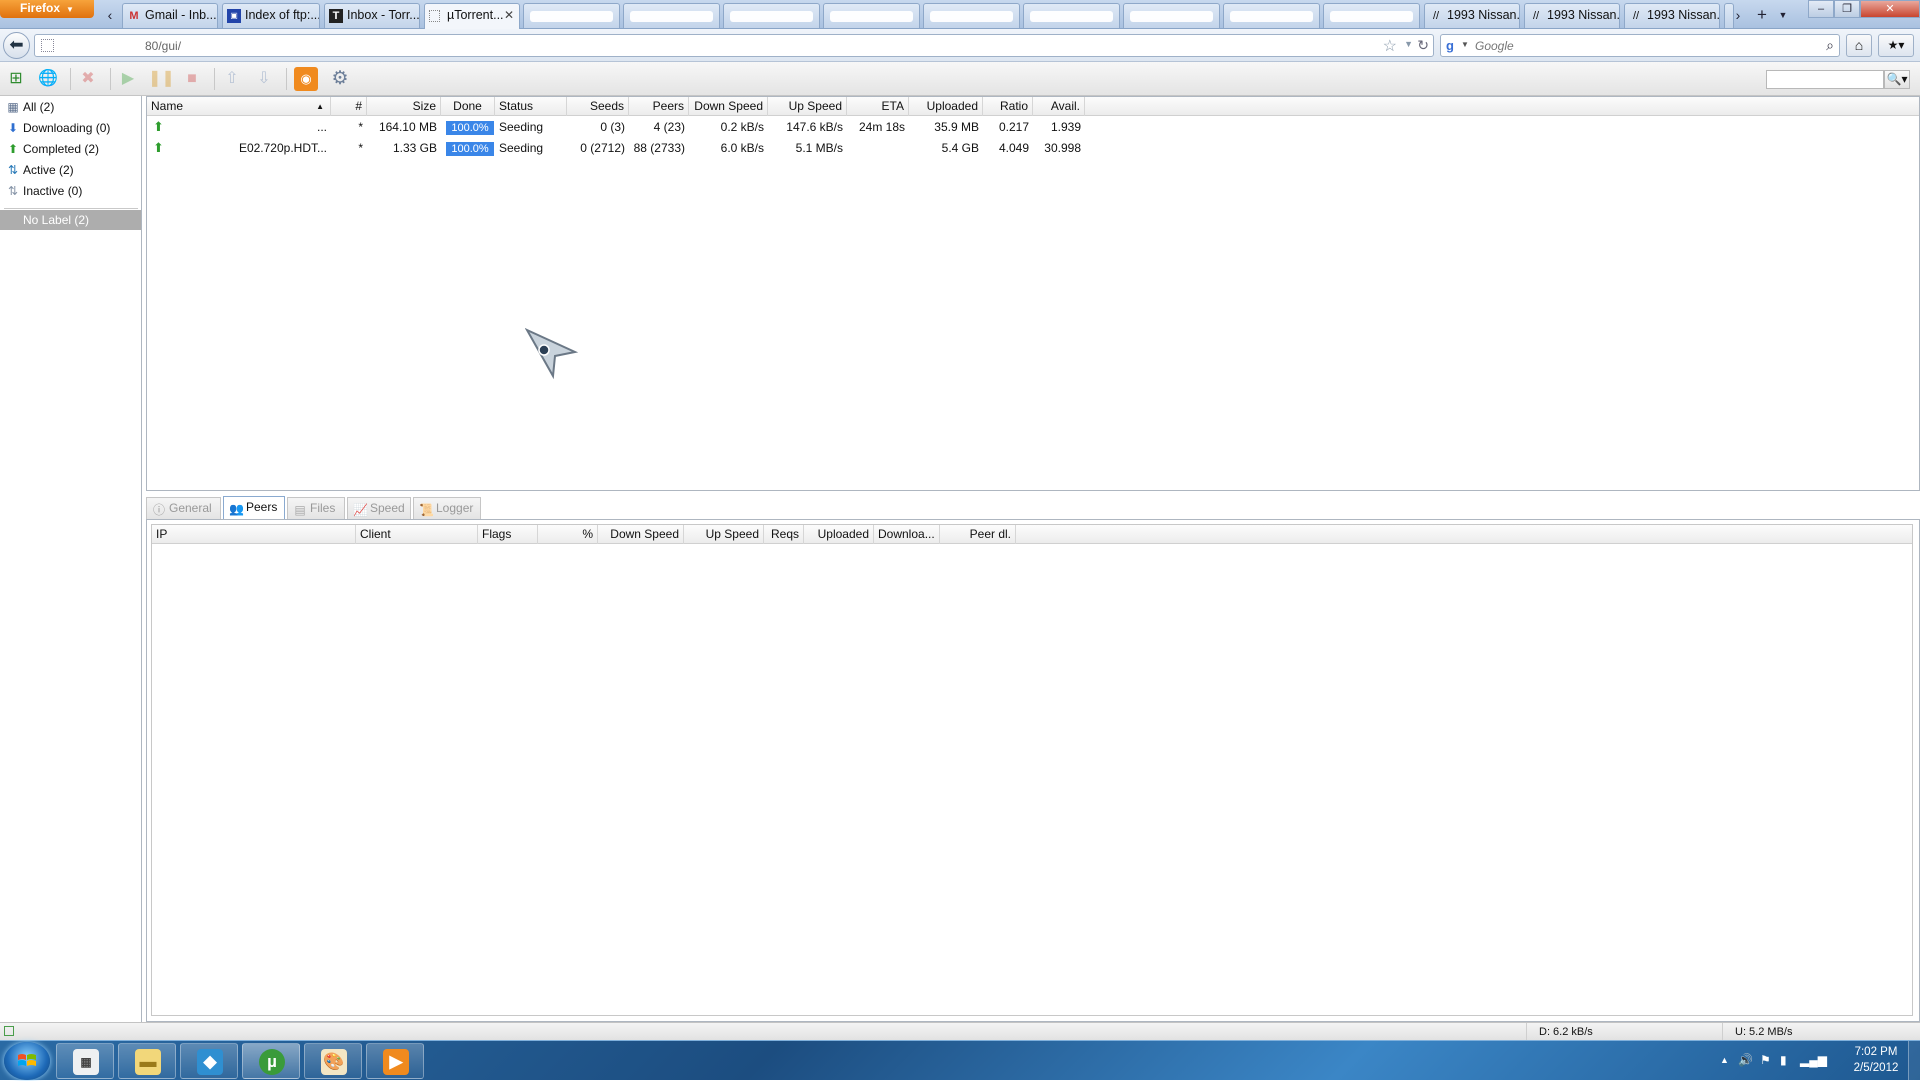  I want to click on settings-gear-icon: ⚙, so click(340, 79).